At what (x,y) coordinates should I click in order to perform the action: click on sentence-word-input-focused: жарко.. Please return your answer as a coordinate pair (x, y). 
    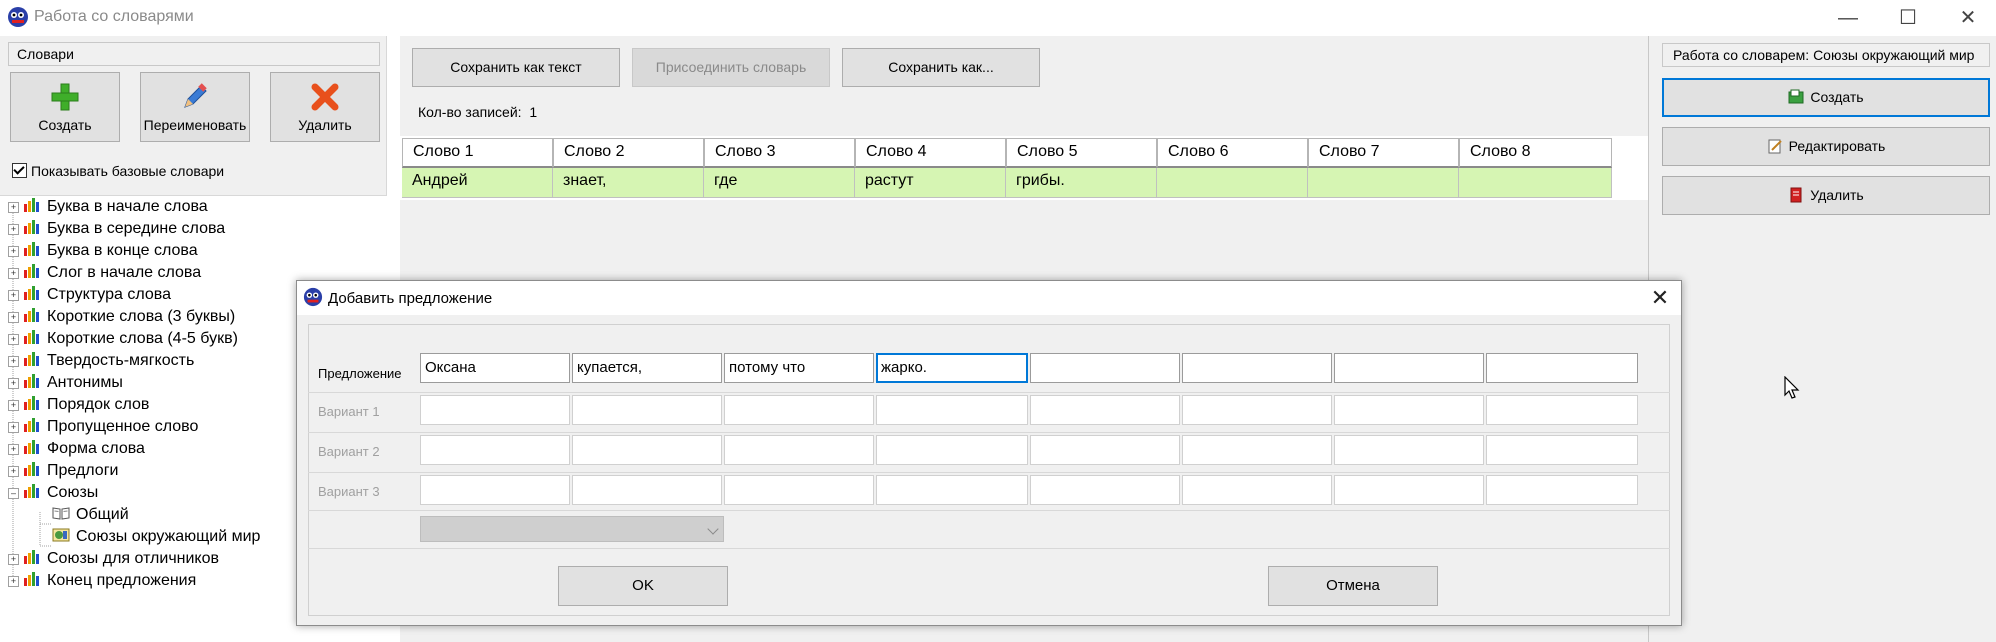
    Looking at the image, I should click on (952, 368).